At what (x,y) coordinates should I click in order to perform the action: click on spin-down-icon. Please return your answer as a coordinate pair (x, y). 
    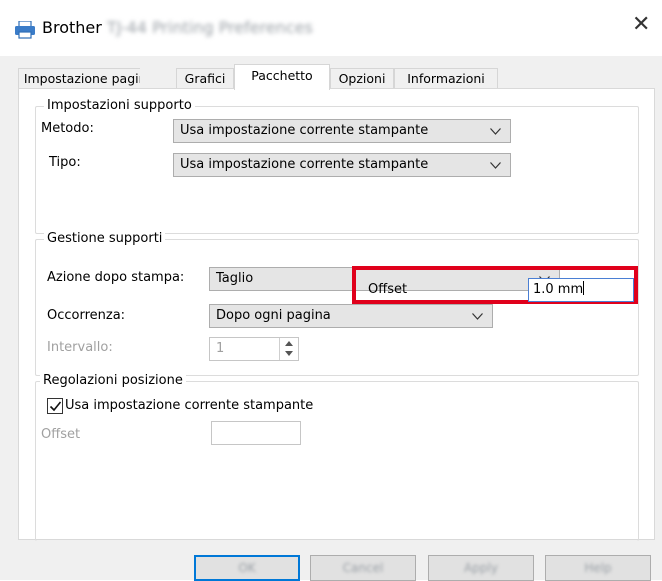
    Looking at the image, I should click on (289, 354).